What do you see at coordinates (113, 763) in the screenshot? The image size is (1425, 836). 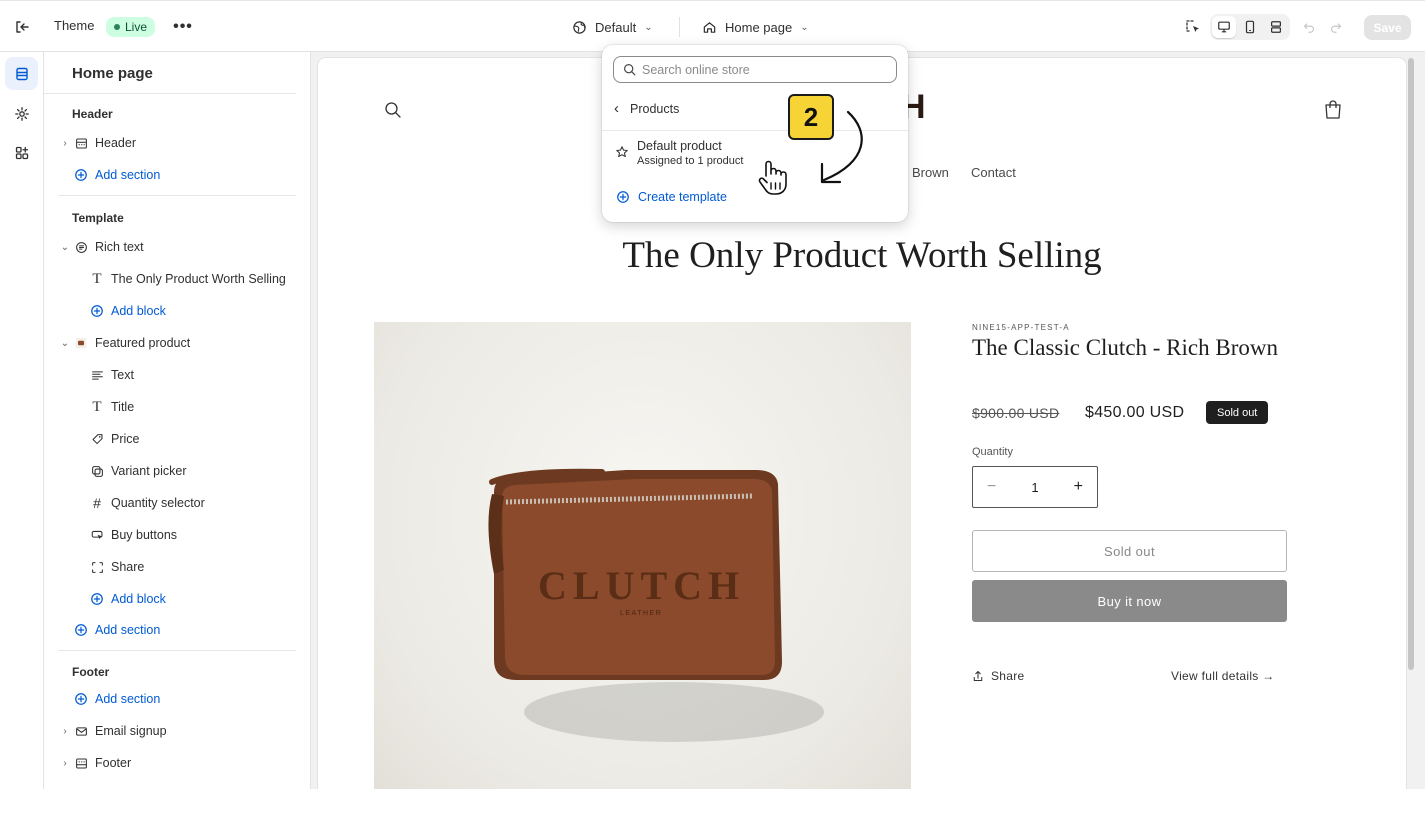 I see `section-footer-label: Footer` at bounding box center [113, 763].